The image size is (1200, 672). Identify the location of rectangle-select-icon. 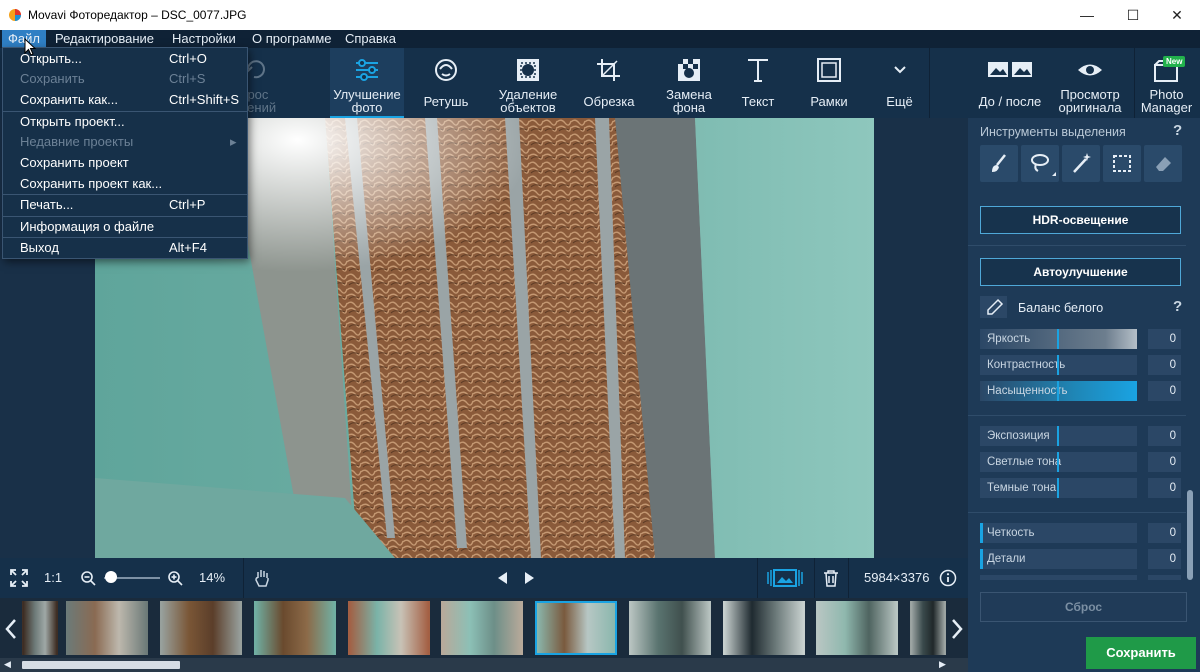
(1122, 163).